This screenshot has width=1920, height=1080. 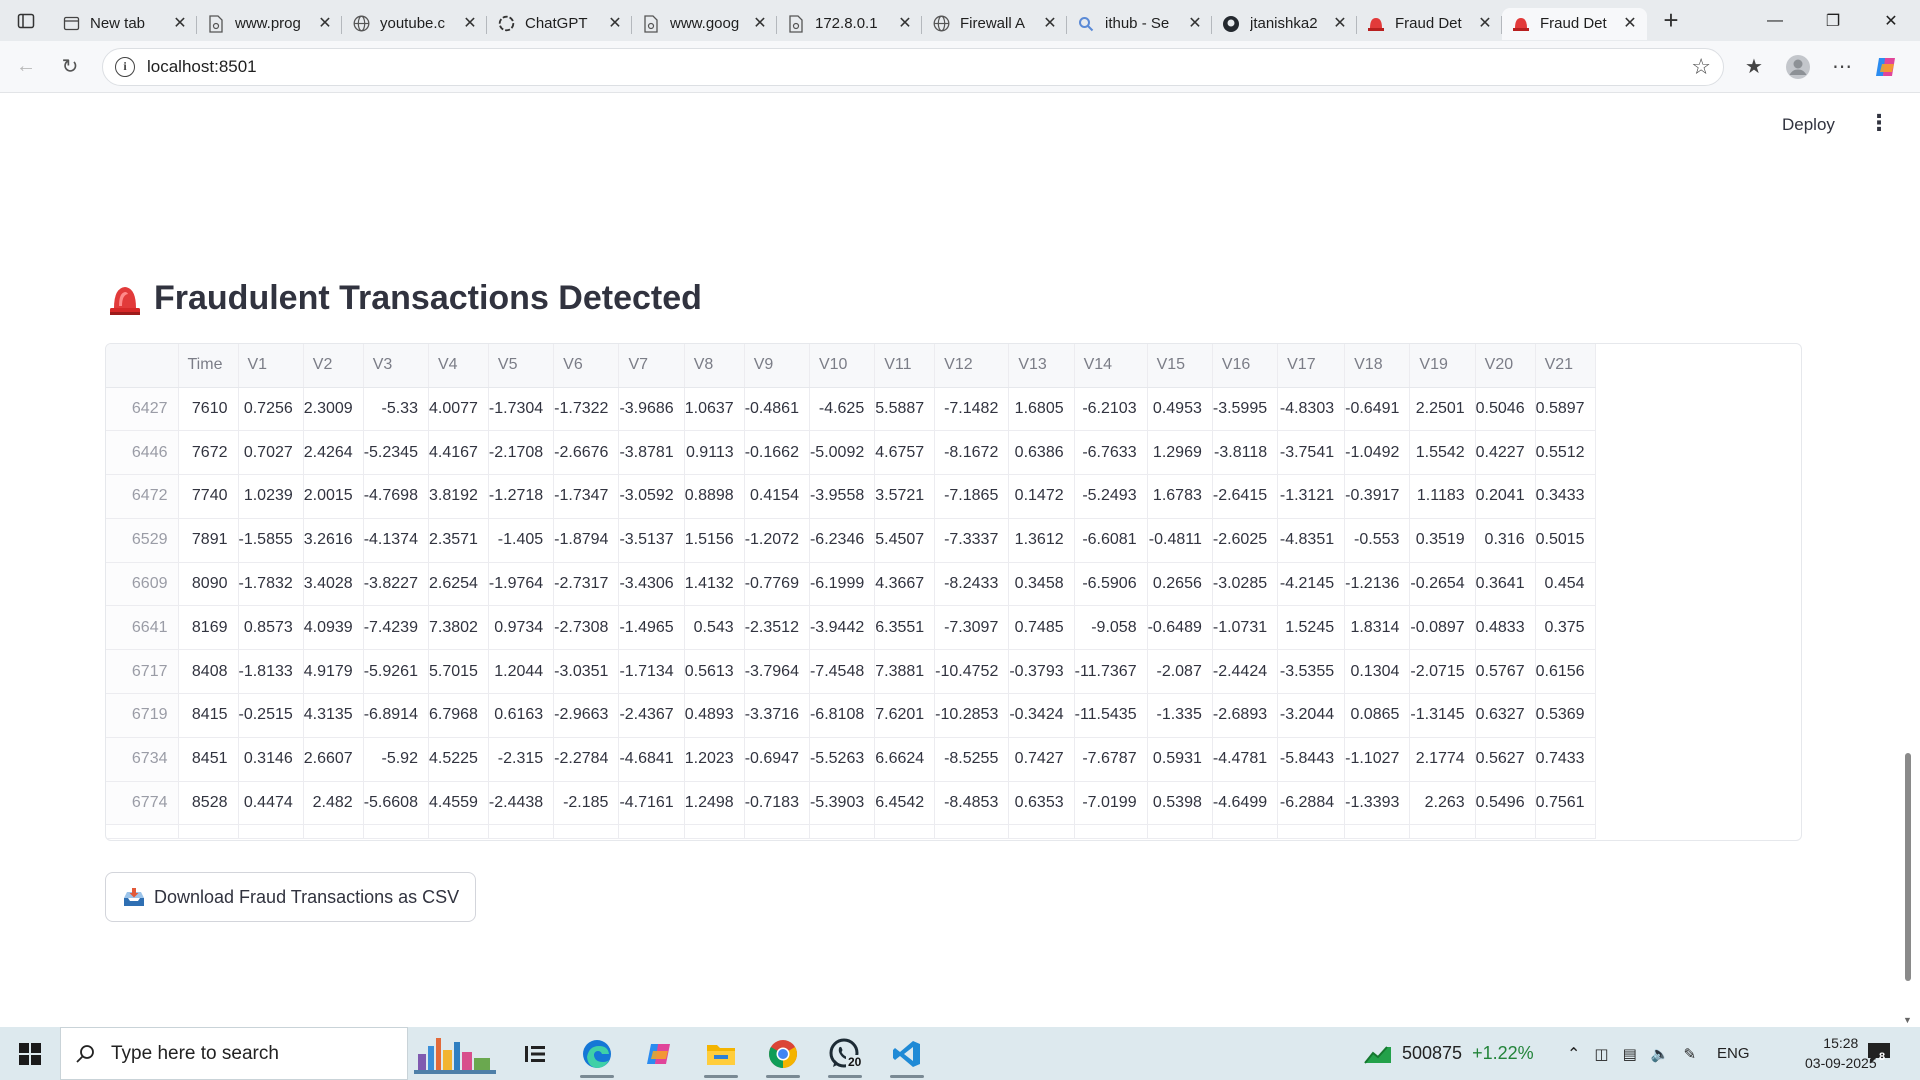 What do you see at coordinates (1180, 540) in the screenshot?
I see `table-cell: -0.4811` at bounding box center [1180, 540].